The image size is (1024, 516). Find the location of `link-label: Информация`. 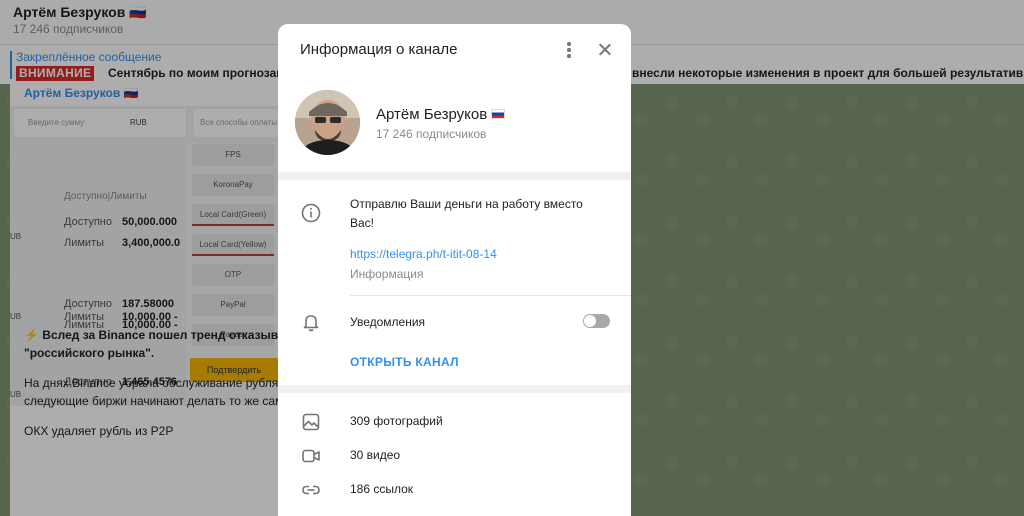

link-label: Информация is located at coordinates (387, 274).